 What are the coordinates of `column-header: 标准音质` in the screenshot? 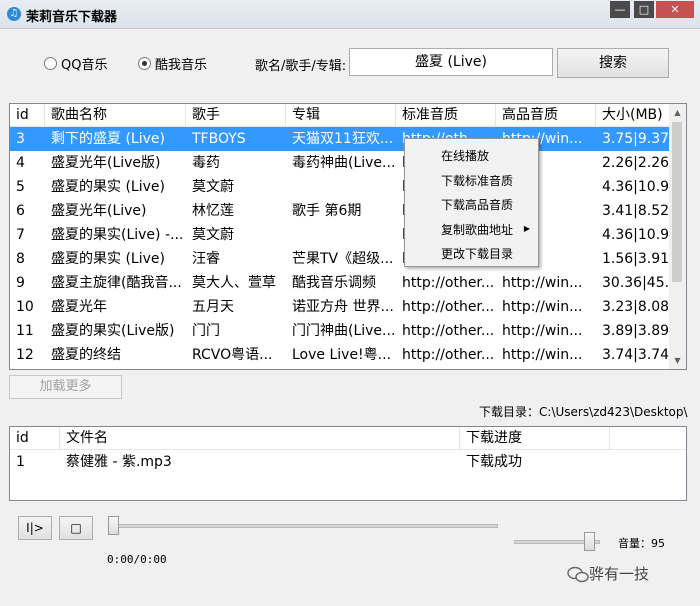 It's located at (446, 115).